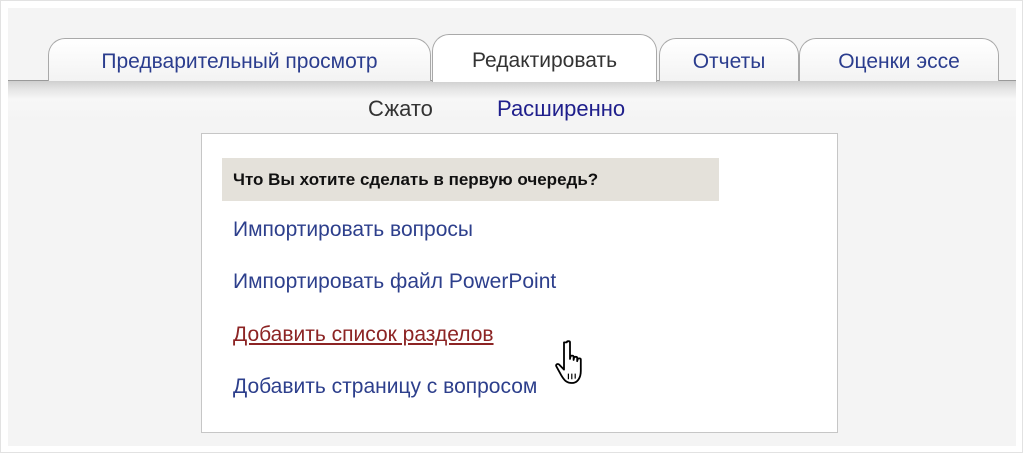  I want to click on hand-pointer-icon, so click(568, 362).